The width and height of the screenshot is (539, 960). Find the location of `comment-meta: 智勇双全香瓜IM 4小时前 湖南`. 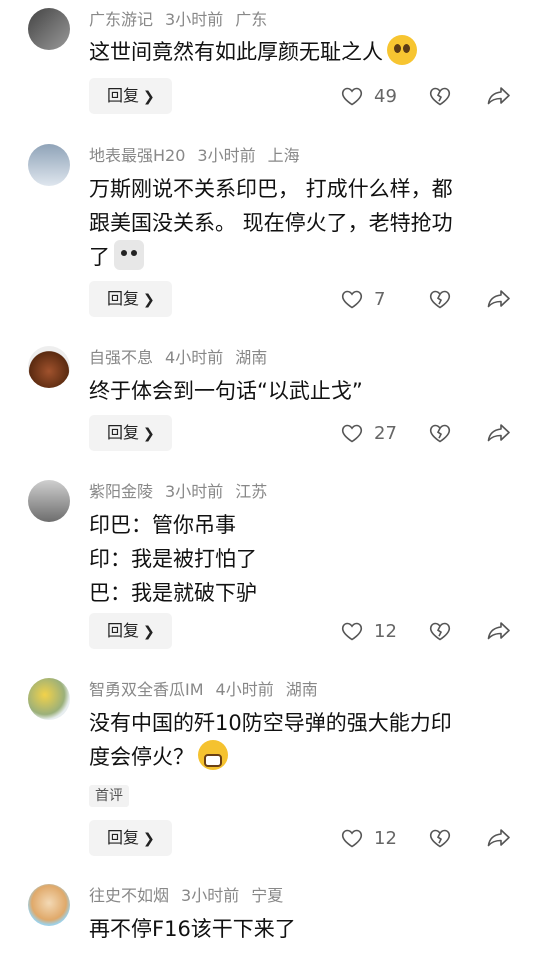

comment-meta: 智勇双全香瓜IM 4小时前 湖南 is located at coordinates (209, 690).